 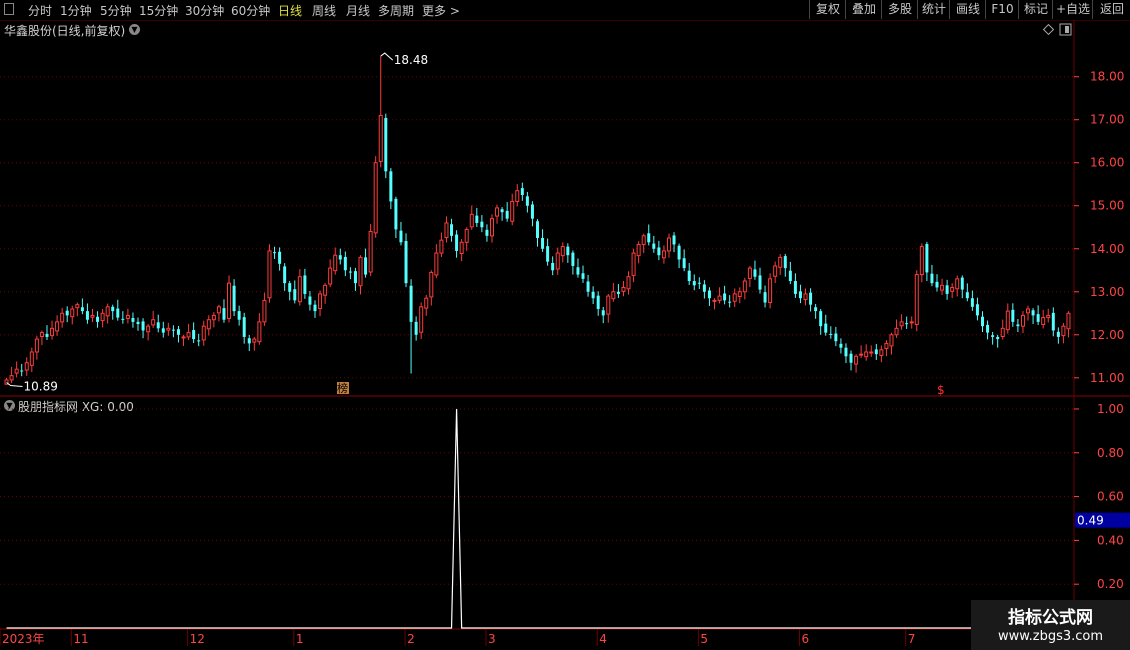 What do you see at coordinates (1110, 584) in the screenshot?
I see `indicator-tick-label-4: 0.20` at bounding box center [1110, 584].